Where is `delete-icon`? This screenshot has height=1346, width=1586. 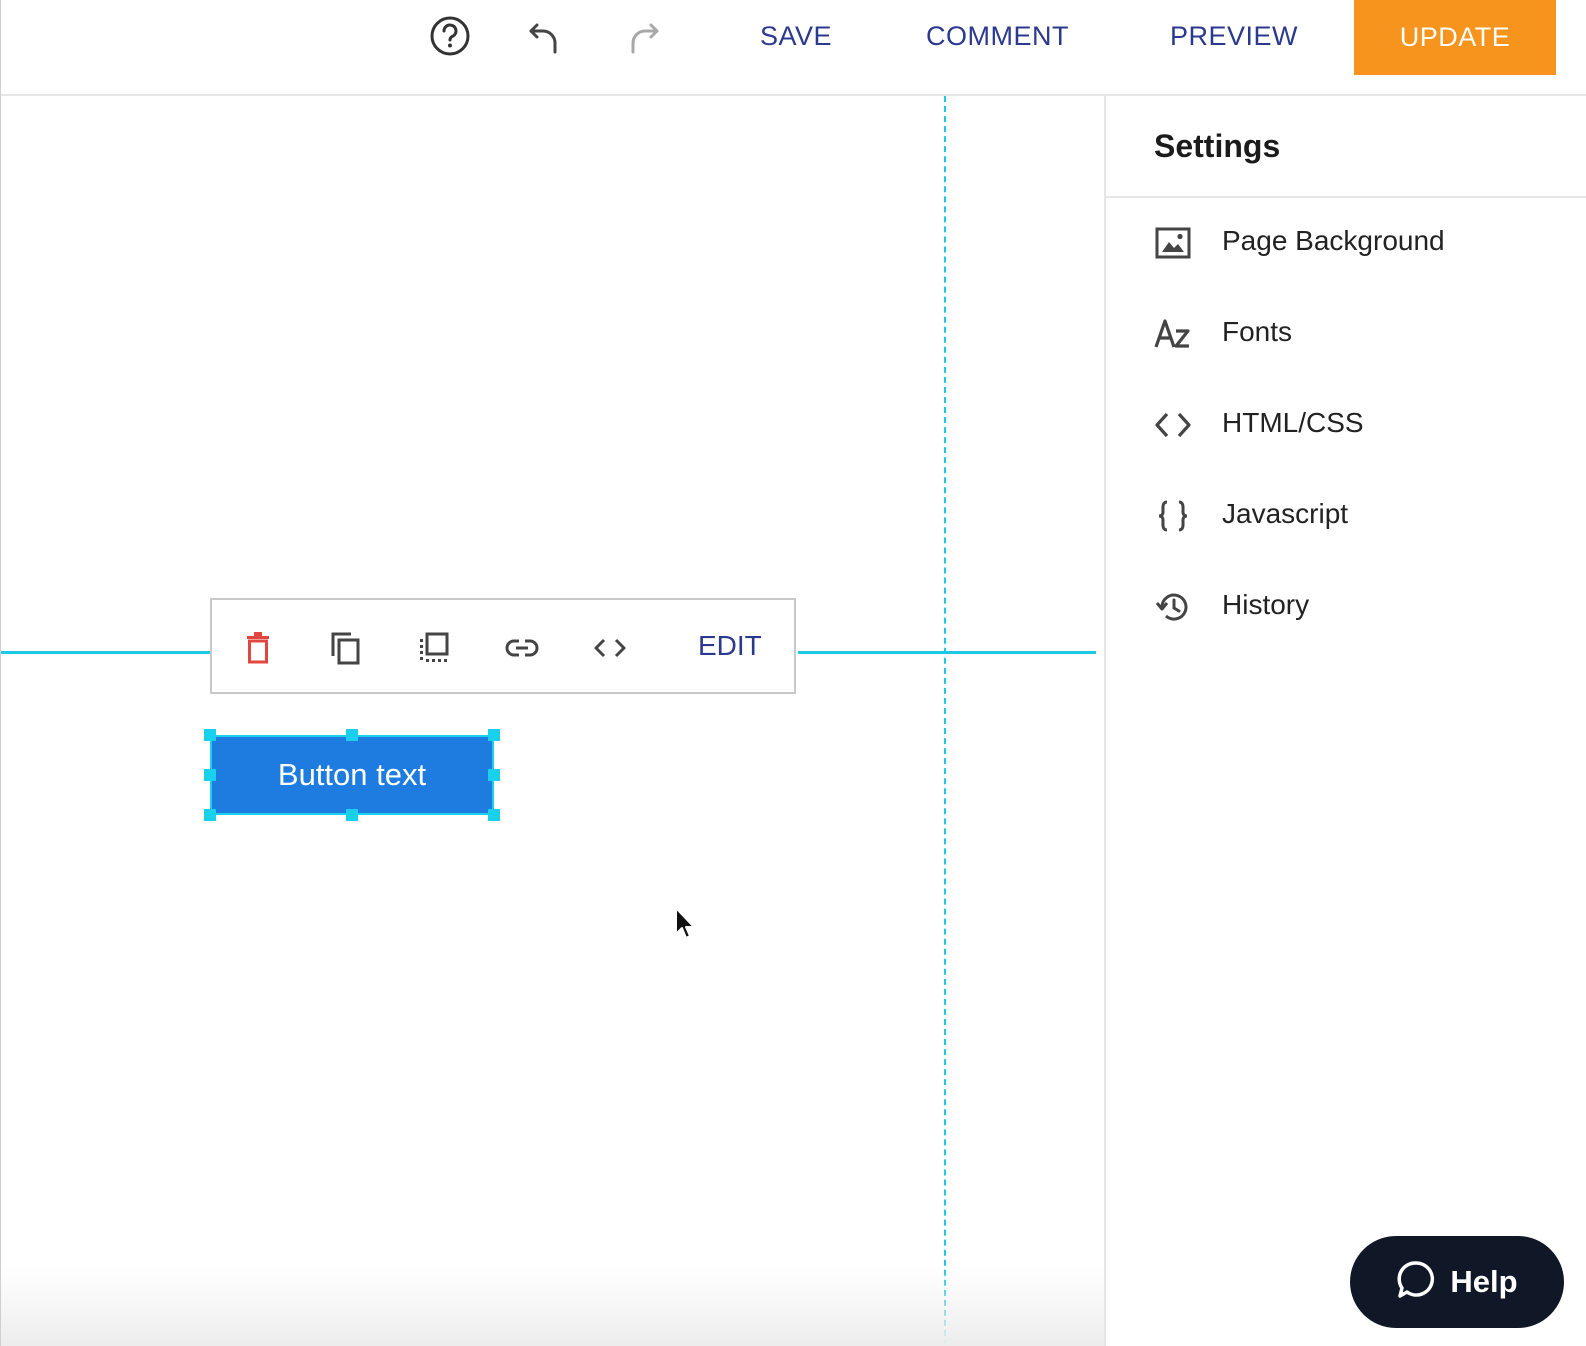
delete-icon is located at coordinates (258, 648).